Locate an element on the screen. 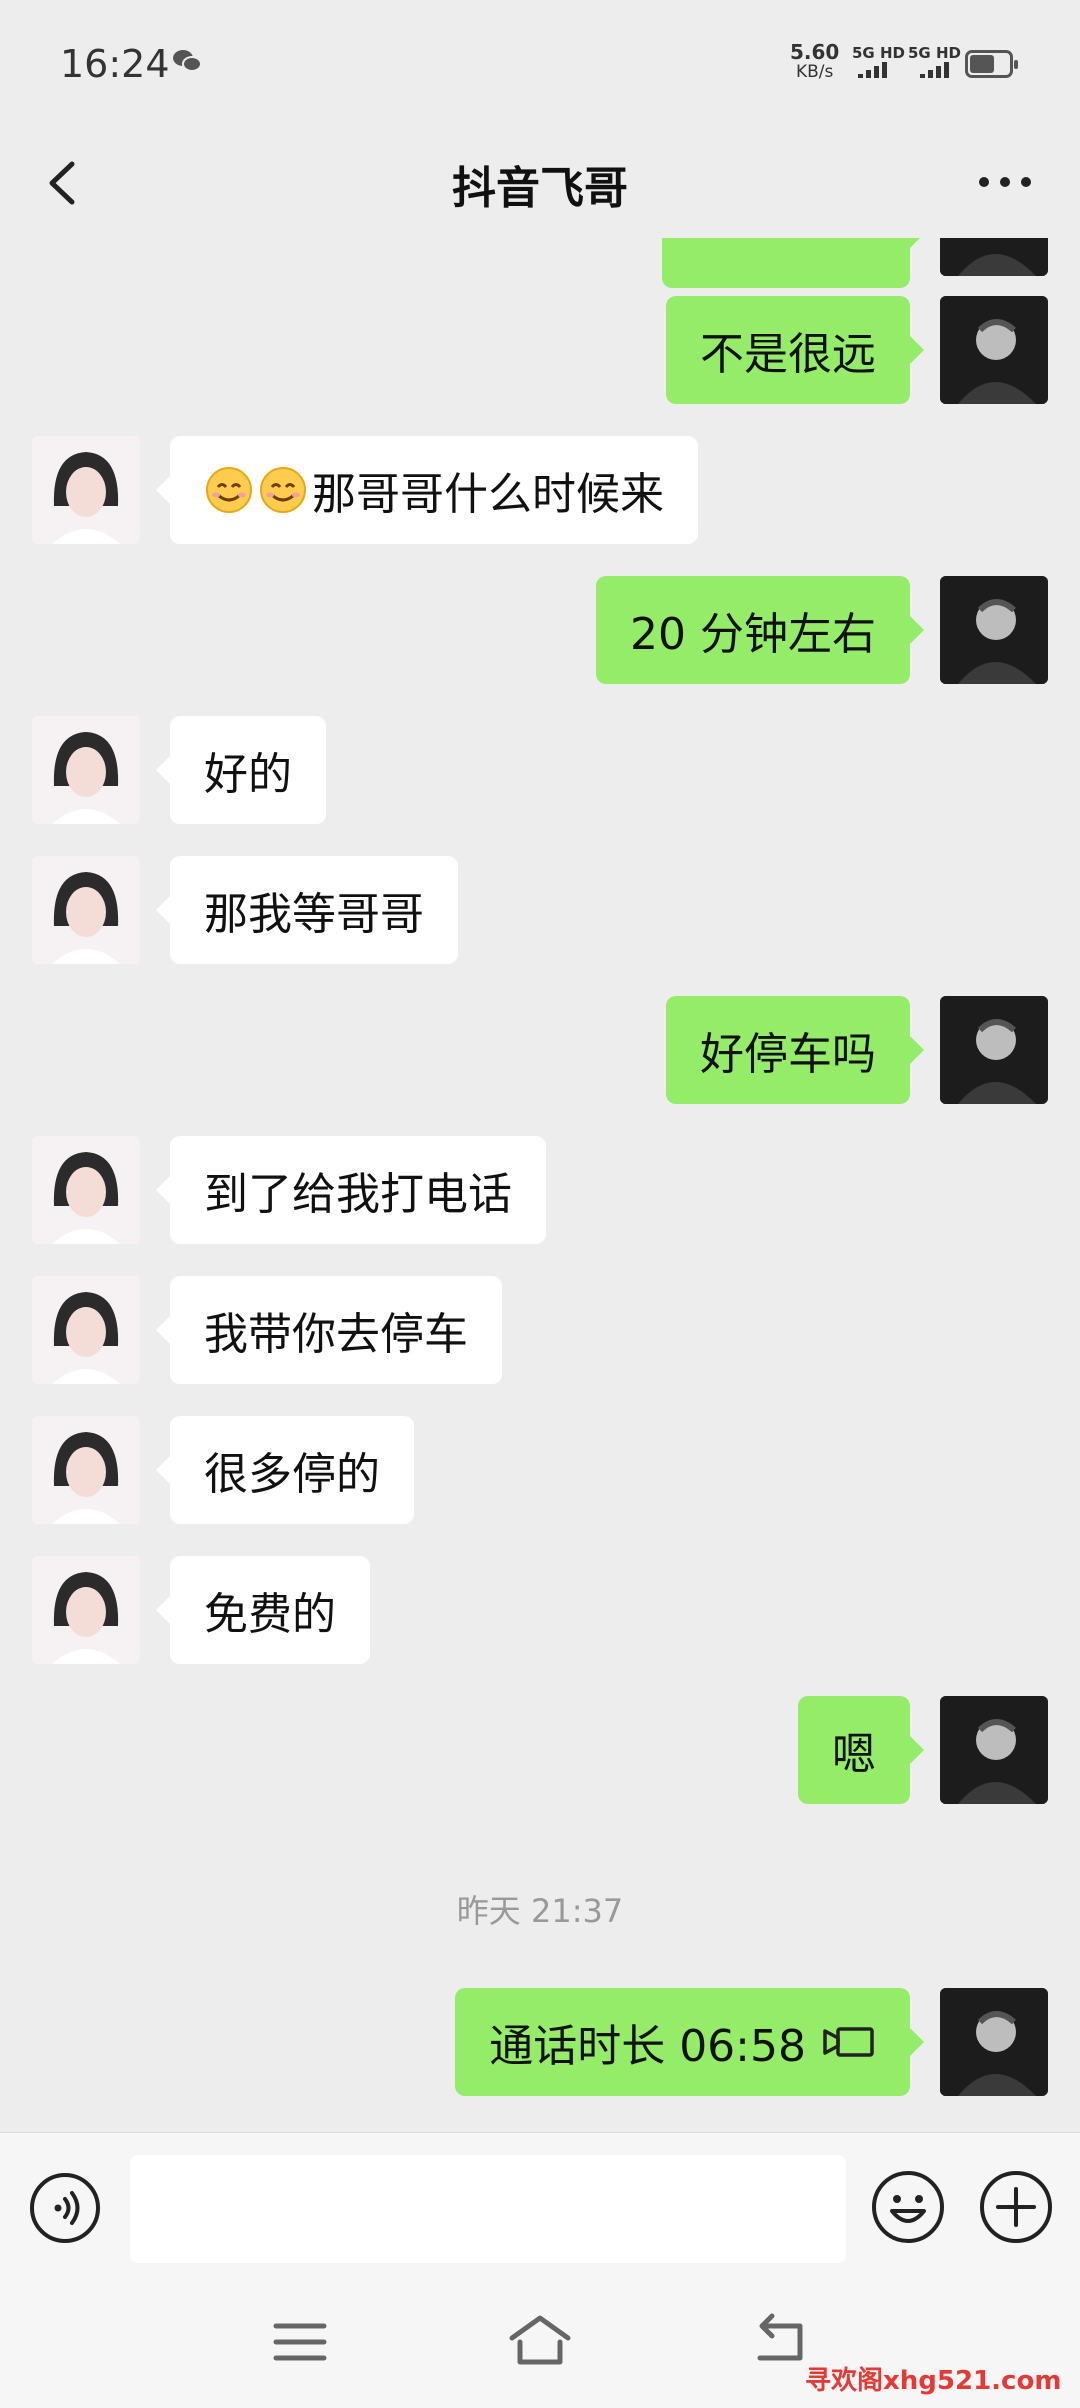 Image resolution: width=1080 pixels, height=2408 pixels. plus-icon is located at coordinates (1016, 2207).